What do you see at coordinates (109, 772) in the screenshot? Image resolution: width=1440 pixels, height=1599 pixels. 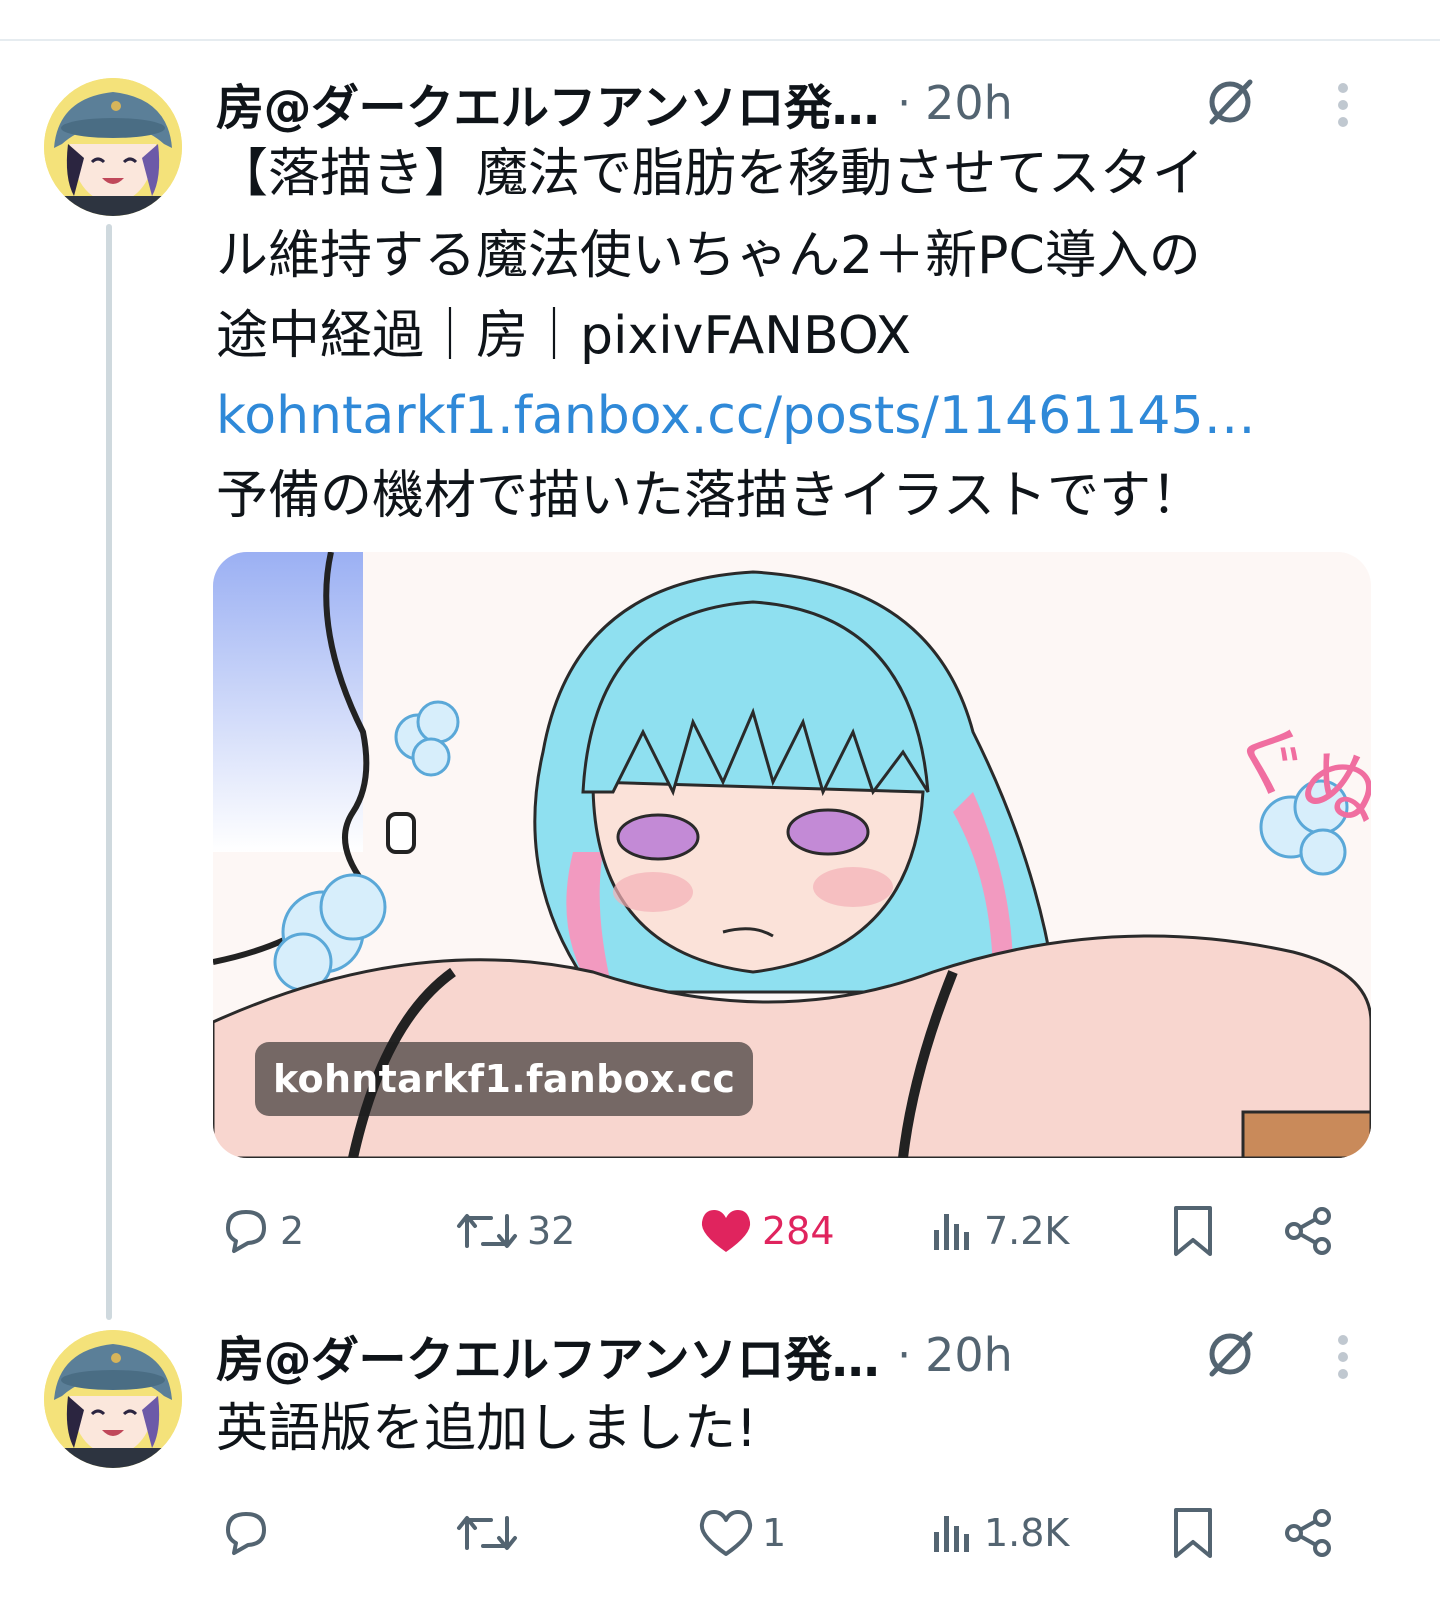 I see `thread-line` at bounding box center [109, 772].